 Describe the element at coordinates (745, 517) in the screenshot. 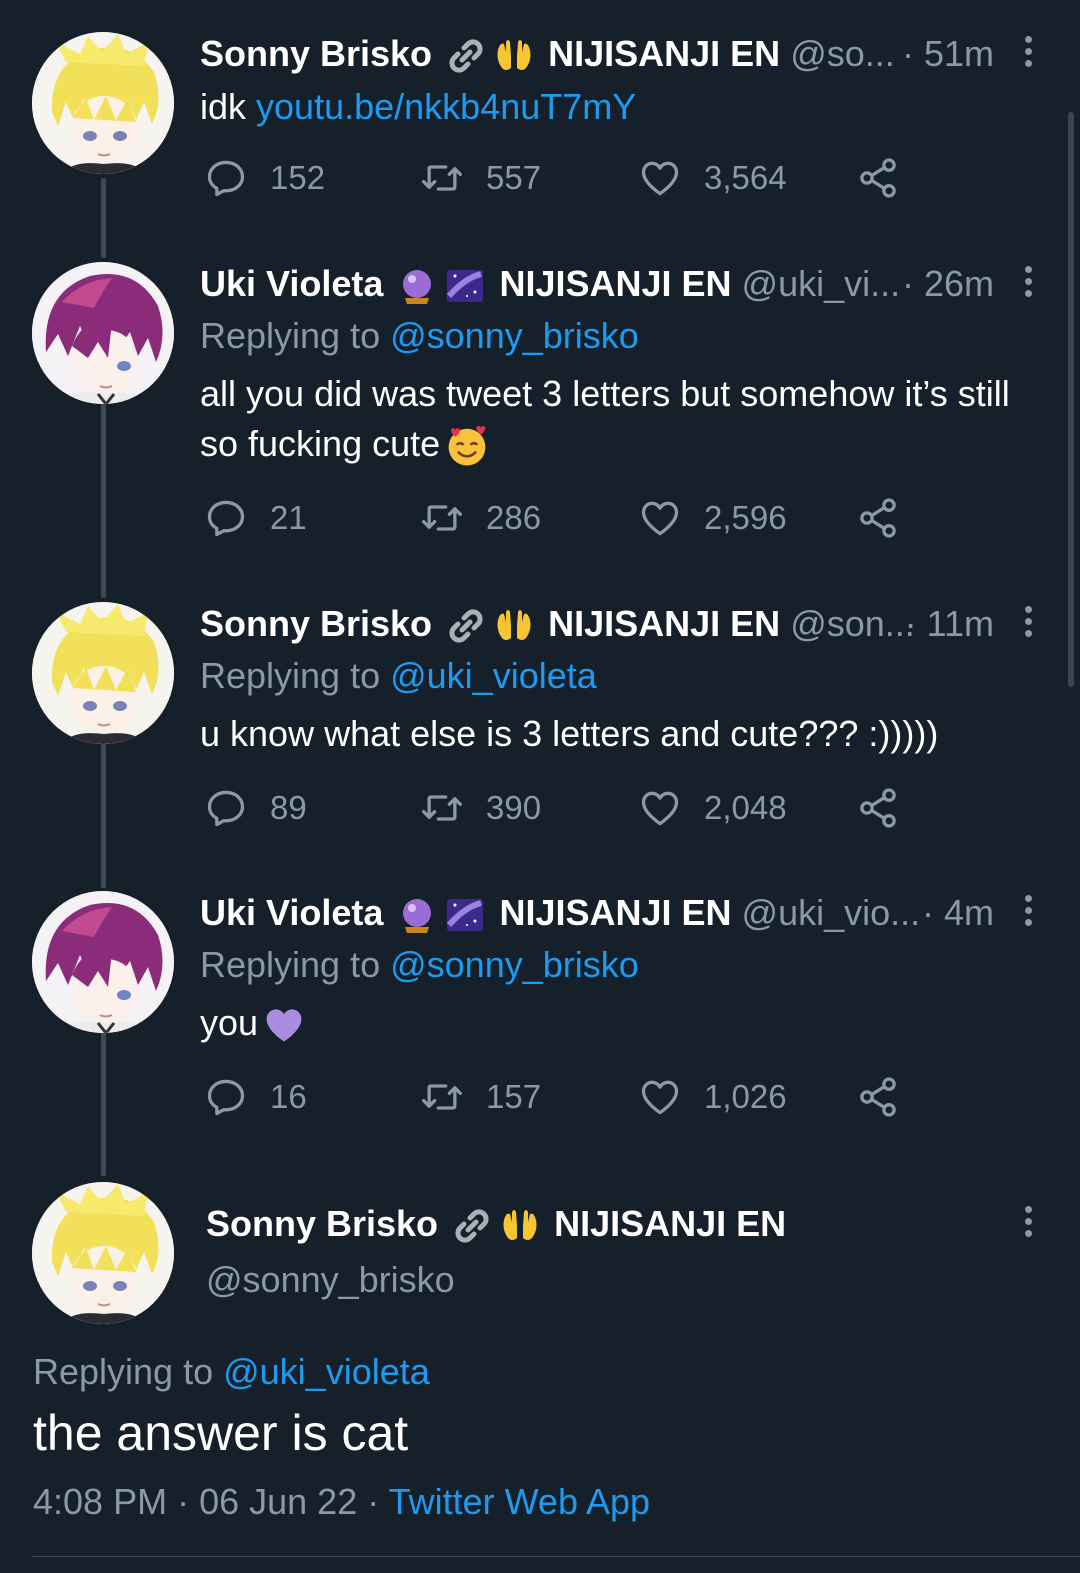

I see `like-count: 2,596` at that location.